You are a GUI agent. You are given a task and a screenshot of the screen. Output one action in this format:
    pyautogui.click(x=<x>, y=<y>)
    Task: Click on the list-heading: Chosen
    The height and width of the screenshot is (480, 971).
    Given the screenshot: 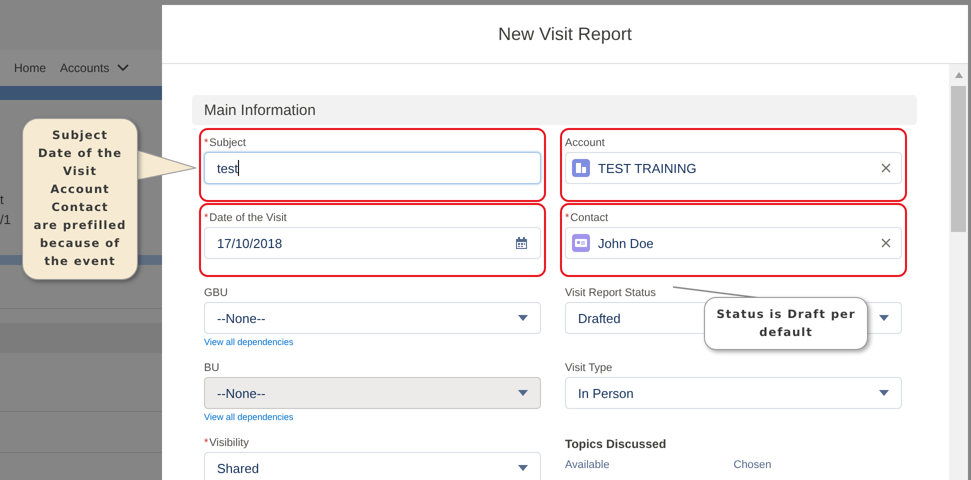 What is the action you would take?
    pyautogui.click(x=753, y=465)
    